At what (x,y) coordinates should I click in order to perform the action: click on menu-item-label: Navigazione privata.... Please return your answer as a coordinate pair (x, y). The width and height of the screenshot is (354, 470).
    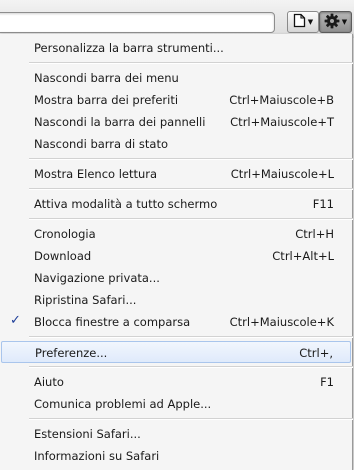
    Looking at the image, I should click on (97, 278).